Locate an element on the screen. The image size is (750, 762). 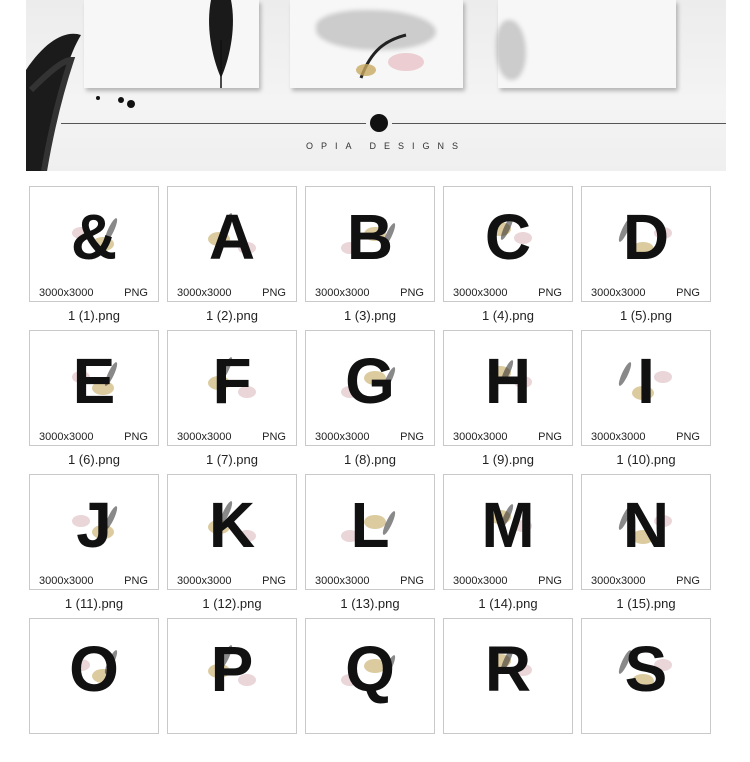
file-name: 1 (11).png is located at coordinates (94, 603).